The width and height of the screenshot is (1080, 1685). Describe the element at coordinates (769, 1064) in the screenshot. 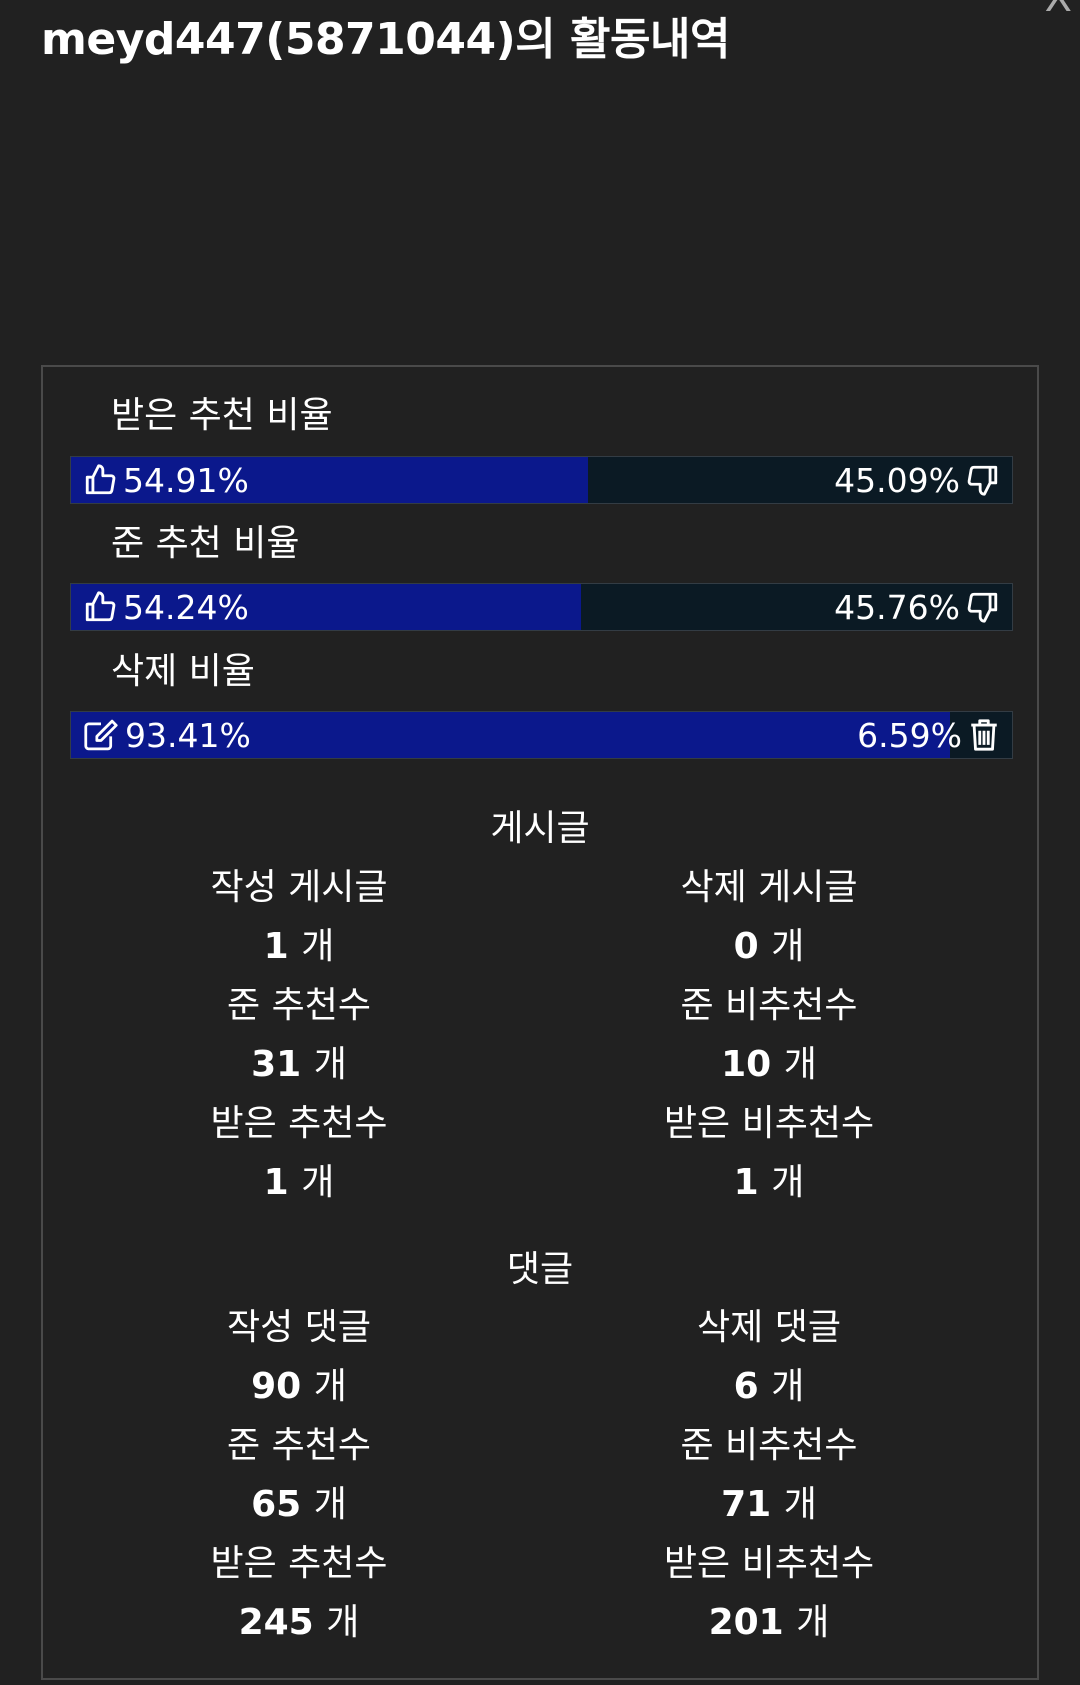

I see `posts-given-down-value: 10 개` at that location.